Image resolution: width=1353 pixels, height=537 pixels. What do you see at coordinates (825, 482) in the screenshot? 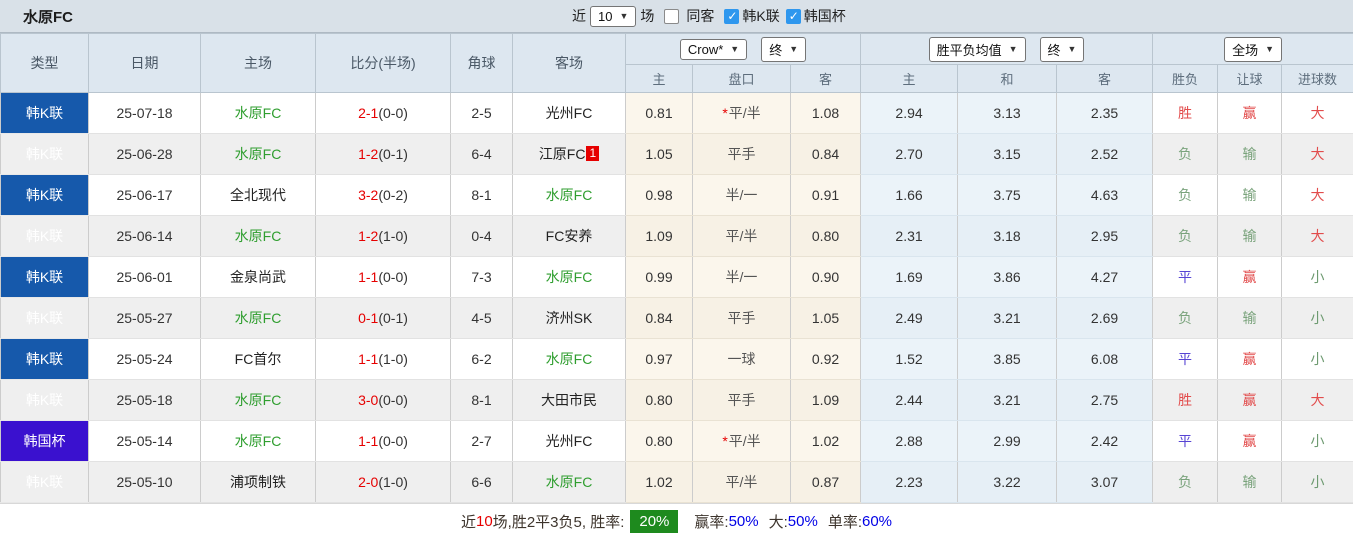
I see `handicap-away-odds-cell: 0.87` at bounding box center [825, 482].